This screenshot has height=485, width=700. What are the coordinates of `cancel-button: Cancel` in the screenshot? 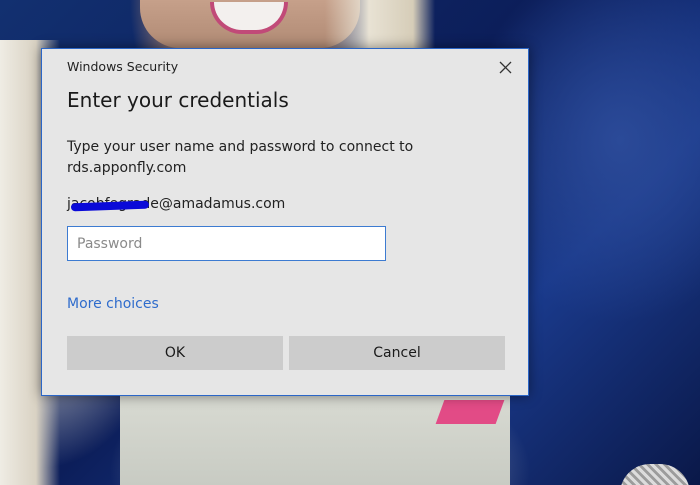 It's located at (397, 353).